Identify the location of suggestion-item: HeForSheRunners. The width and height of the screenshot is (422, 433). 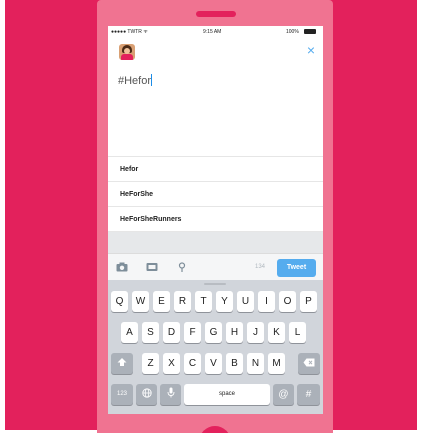
(215, 219).